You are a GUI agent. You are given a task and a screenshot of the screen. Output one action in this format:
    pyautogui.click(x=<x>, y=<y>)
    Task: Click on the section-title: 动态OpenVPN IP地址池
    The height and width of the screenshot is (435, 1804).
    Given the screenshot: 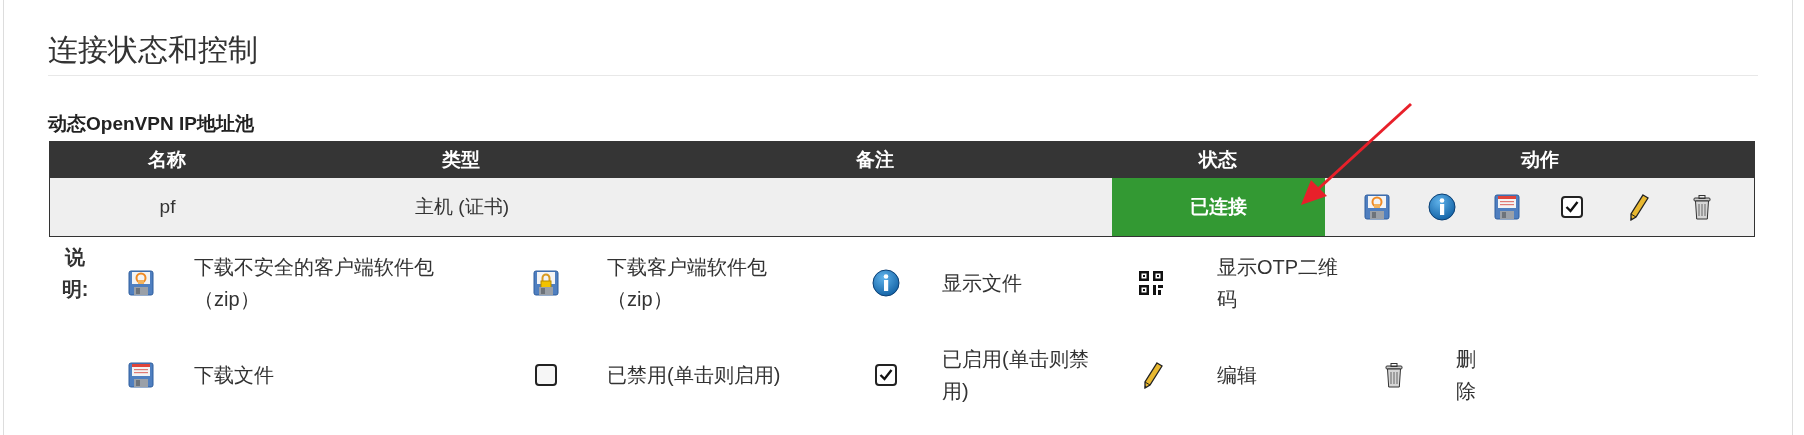 What is the action you would take?
    pyautogui.click(x=151, y=124)
    